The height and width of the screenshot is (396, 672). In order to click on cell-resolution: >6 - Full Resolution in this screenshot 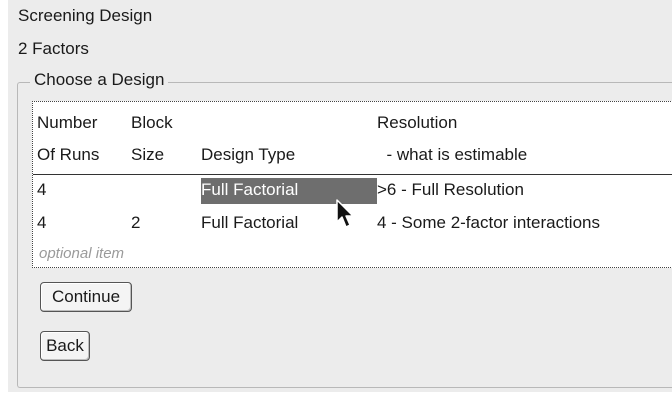, I will do `click(450, 189)`.